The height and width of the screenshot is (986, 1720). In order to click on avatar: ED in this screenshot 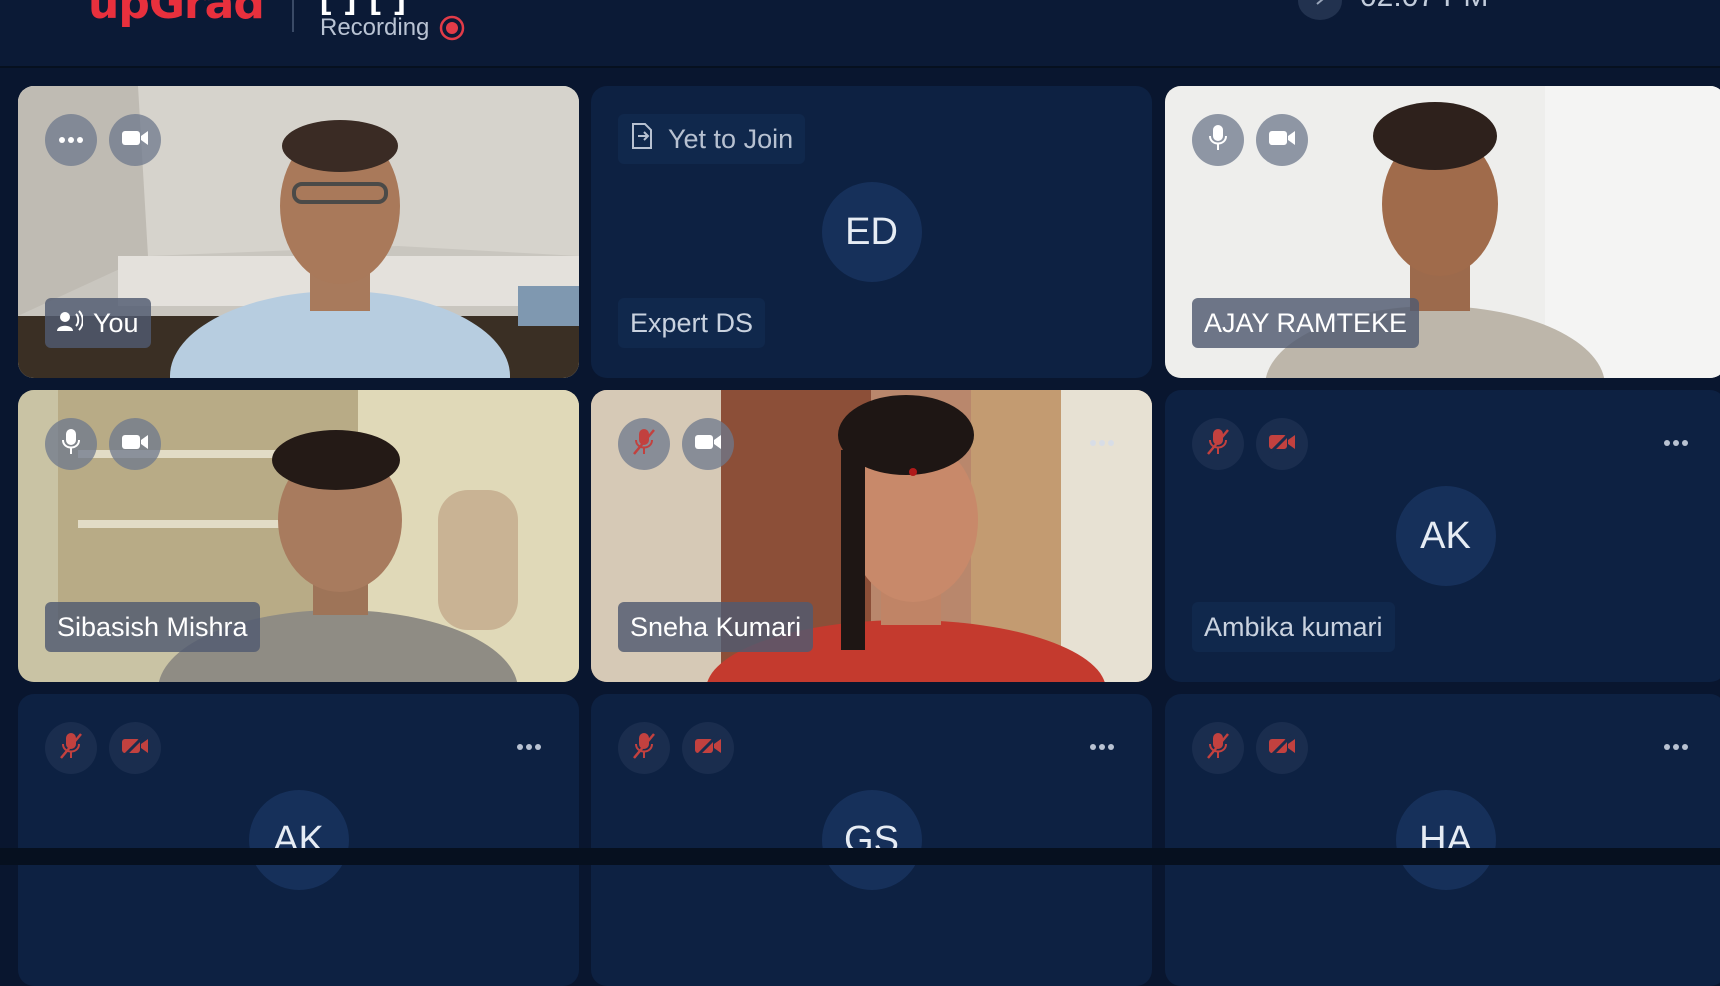, I will do `click(871, 232)`.